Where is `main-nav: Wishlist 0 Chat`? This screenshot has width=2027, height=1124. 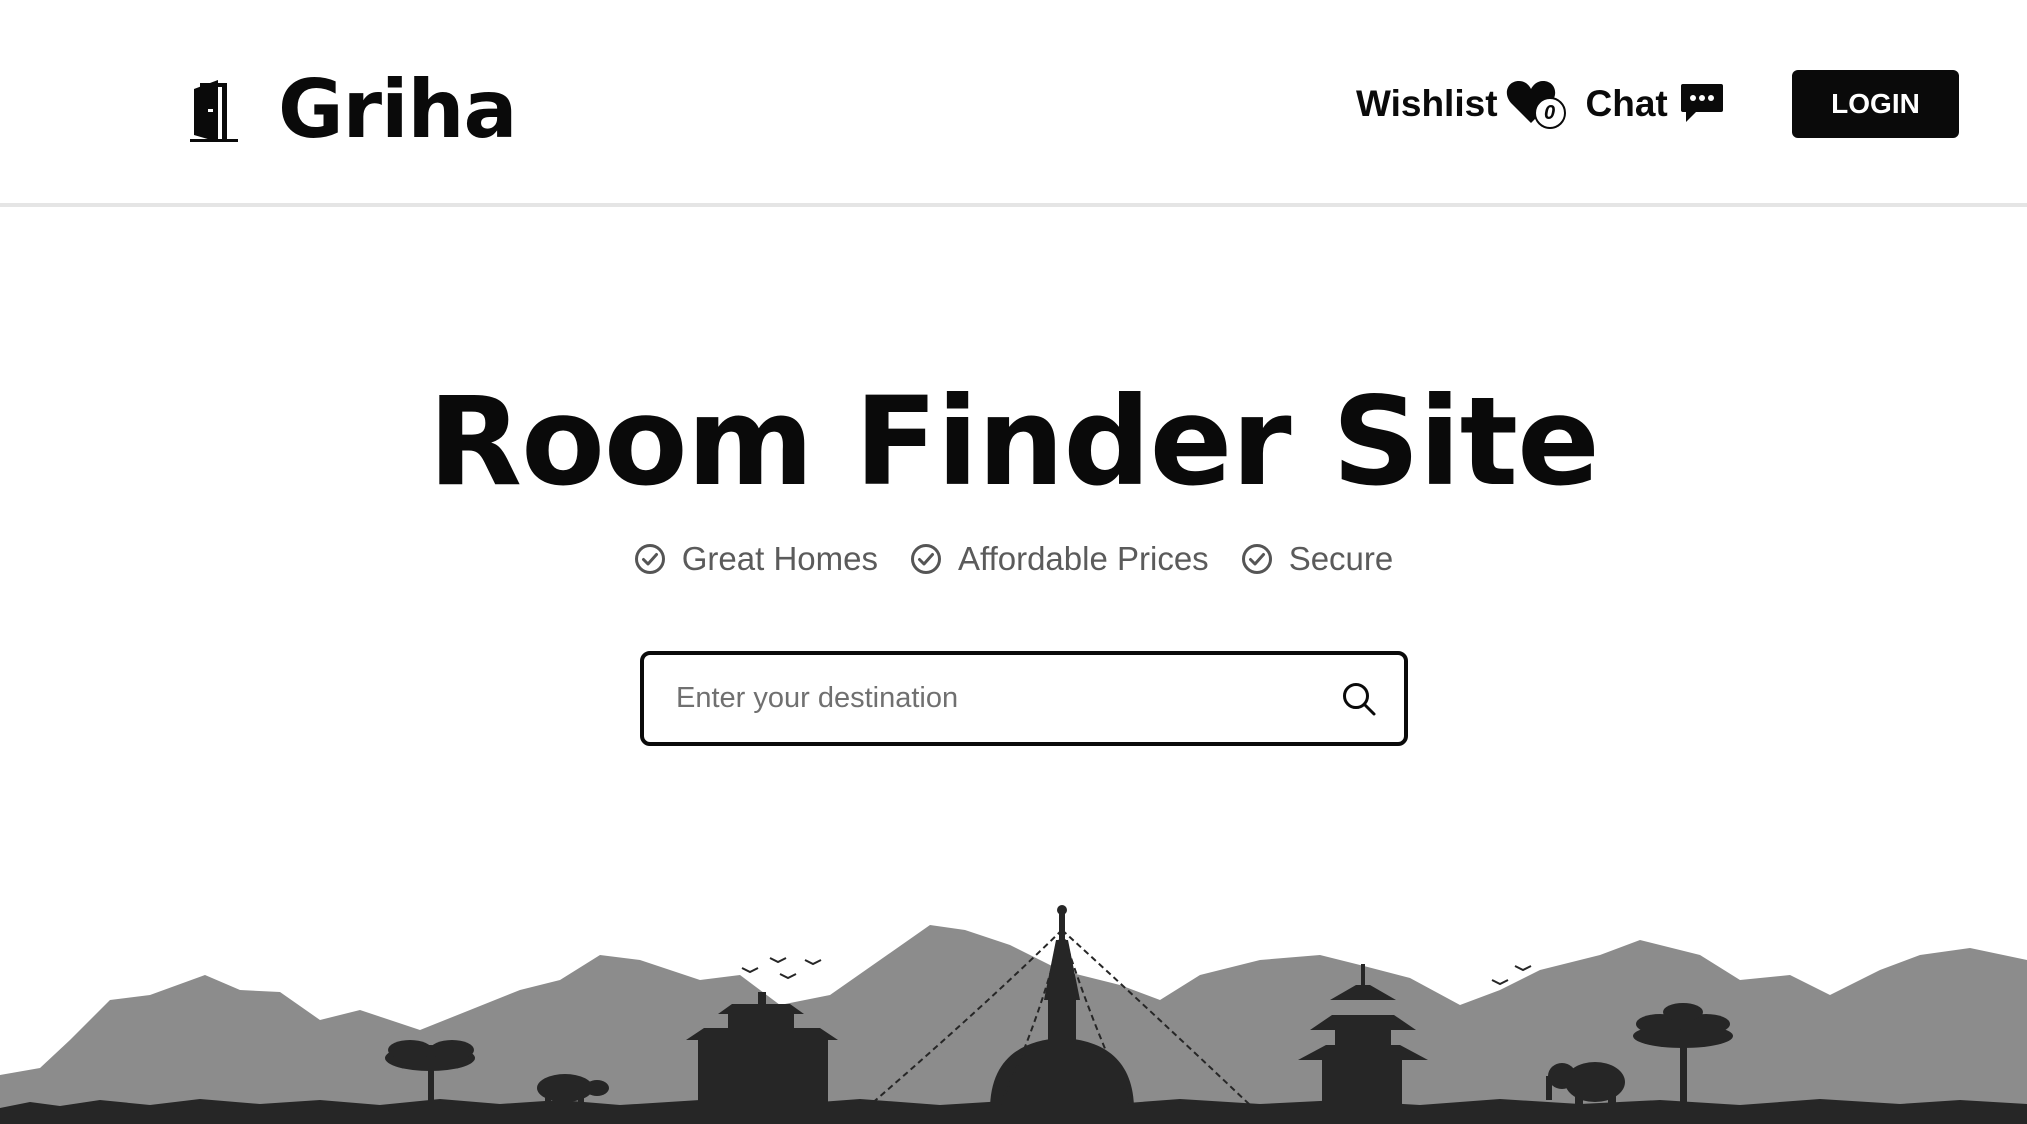 main-nav: Wishlist 0 Chat is located at coordinates (1540, 103).